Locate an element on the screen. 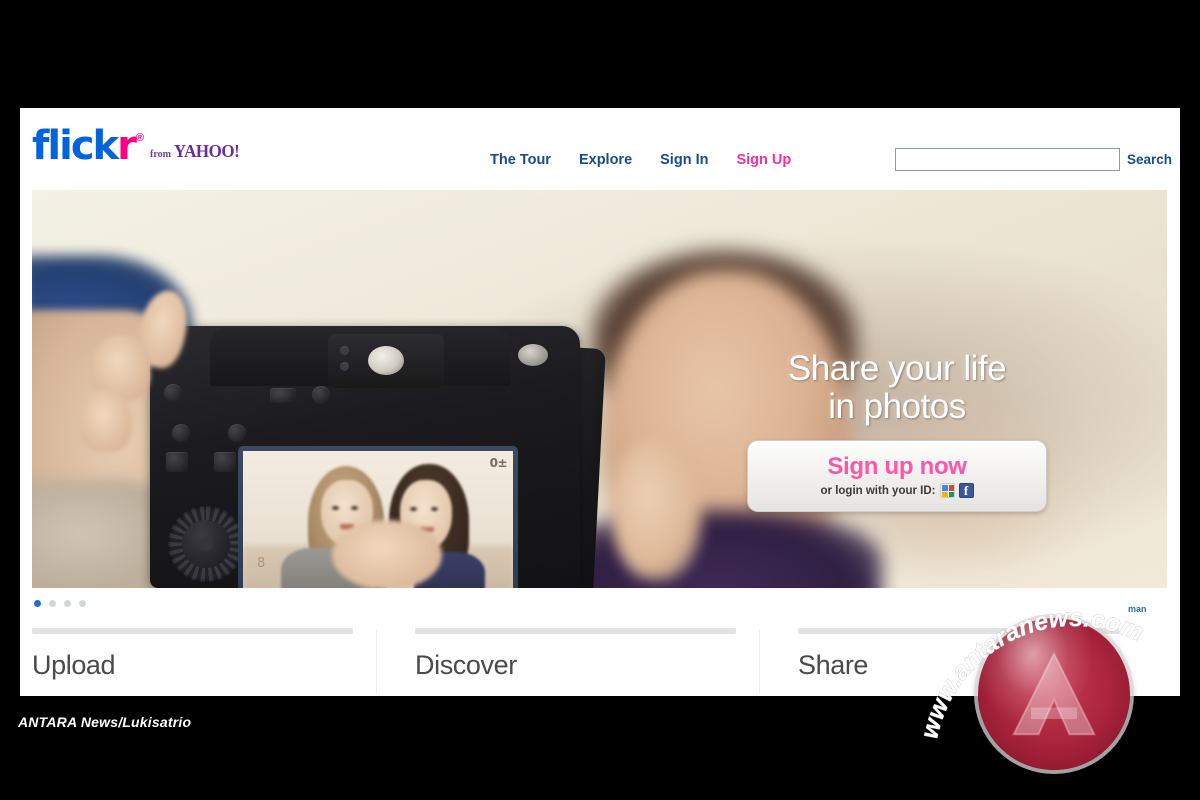 The width and height of the screenshot is (1200, 800). google-icon is located at coordinates (947, 490).